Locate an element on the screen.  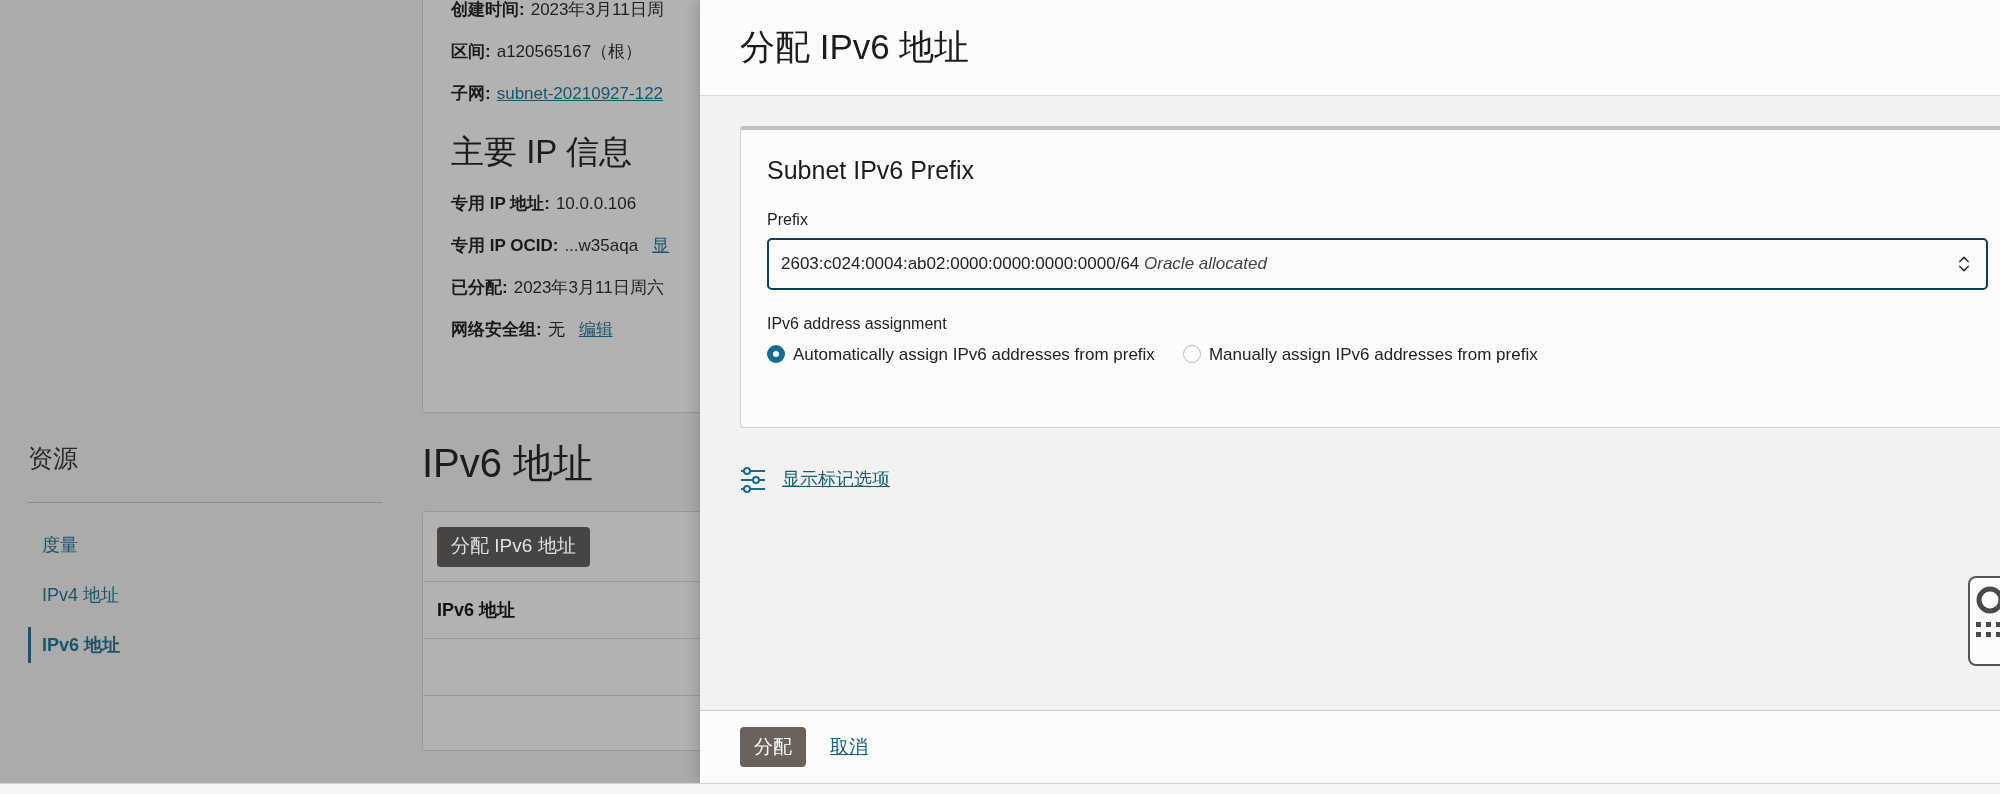
field-label: Prefix is located at coordinates (787, 219).